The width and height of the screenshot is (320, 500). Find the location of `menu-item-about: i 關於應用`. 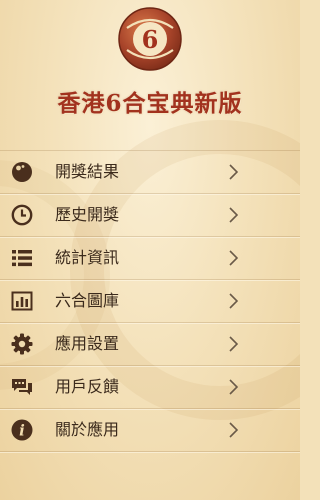

menu-item-about: i 關於應用 is located at coordinates (150, 430).